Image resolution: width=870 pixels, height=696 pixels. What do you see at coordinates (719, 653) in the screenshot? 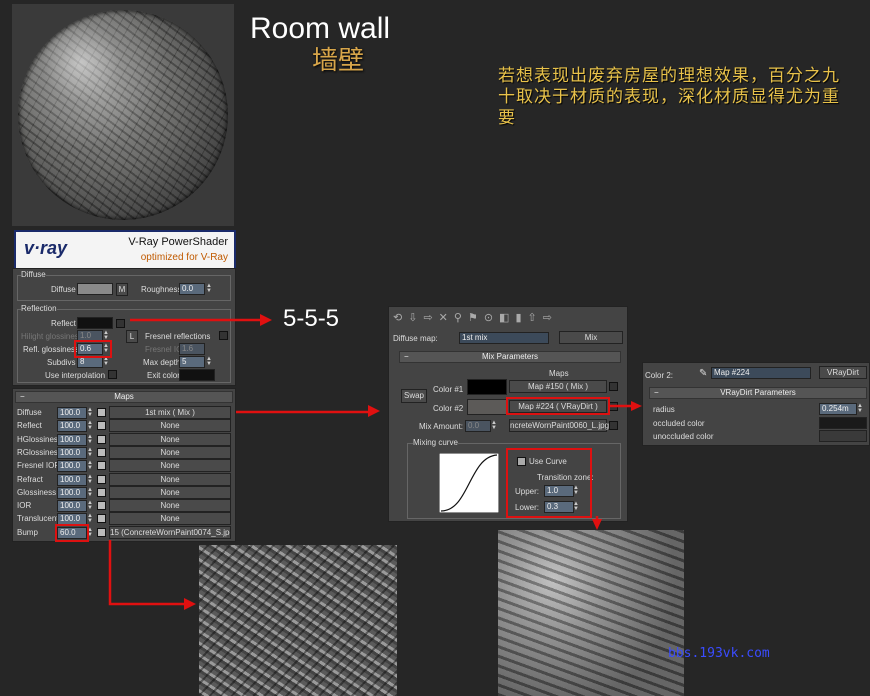
I see `watermark: bbs.193vk.com` at bounding box center [719, 653].